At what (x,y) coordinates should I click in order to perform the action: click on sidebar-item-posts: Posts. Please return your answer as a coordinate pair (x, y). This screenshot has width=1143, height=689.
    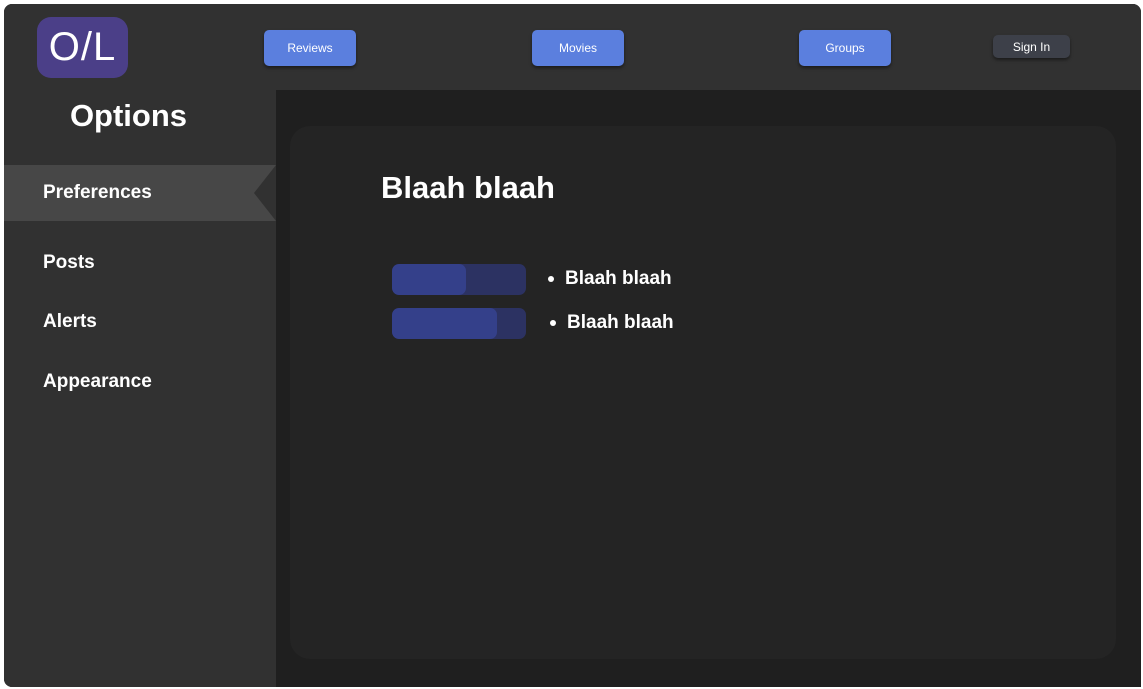
    Looking at the image, I should click on (140, 263).